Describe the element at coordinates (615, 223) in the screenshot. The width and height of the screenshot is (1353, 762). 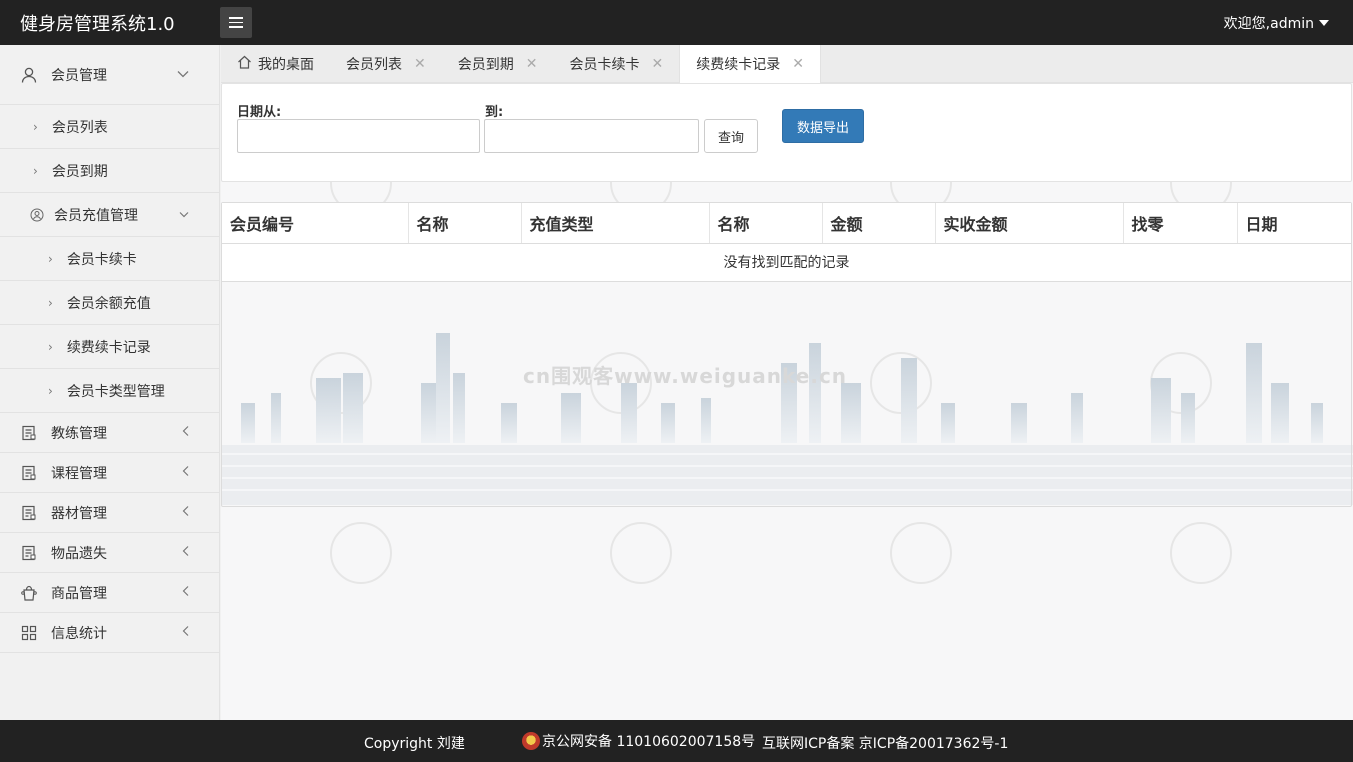
I see `column-header: 充值类型` at that location.